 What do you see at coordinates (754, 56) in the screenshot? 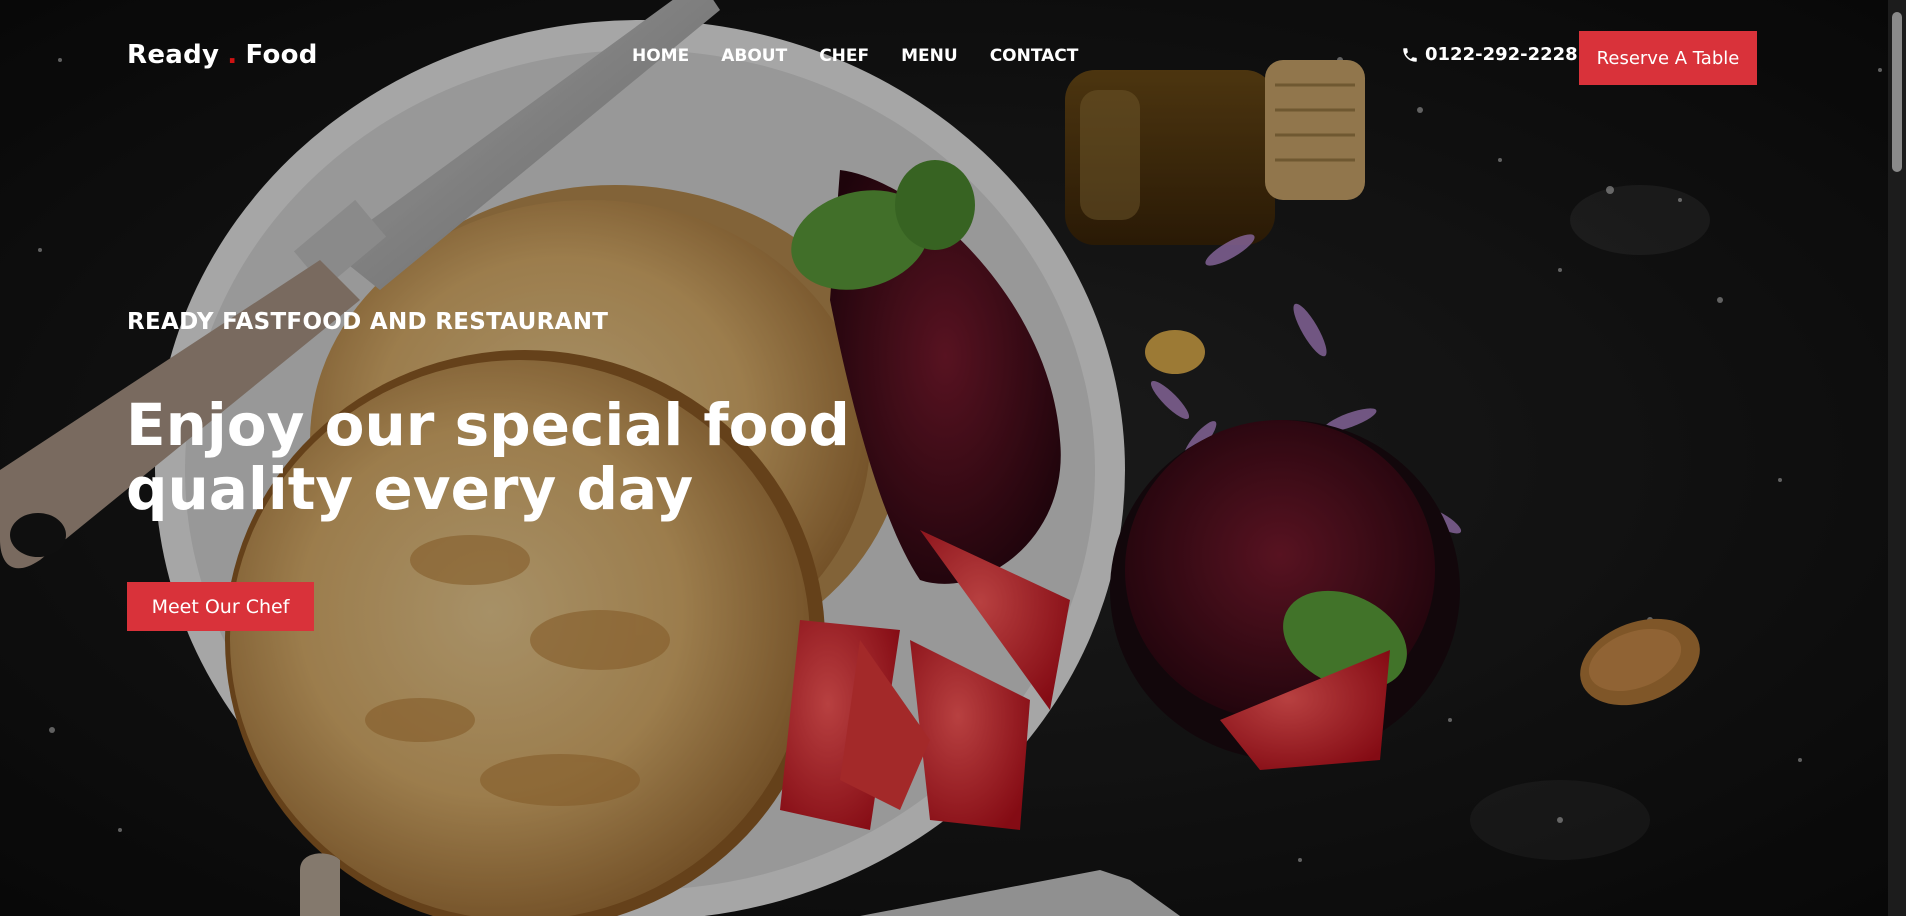
I see `nav-item-about: ABOUT` at bounding box center [754, 56].